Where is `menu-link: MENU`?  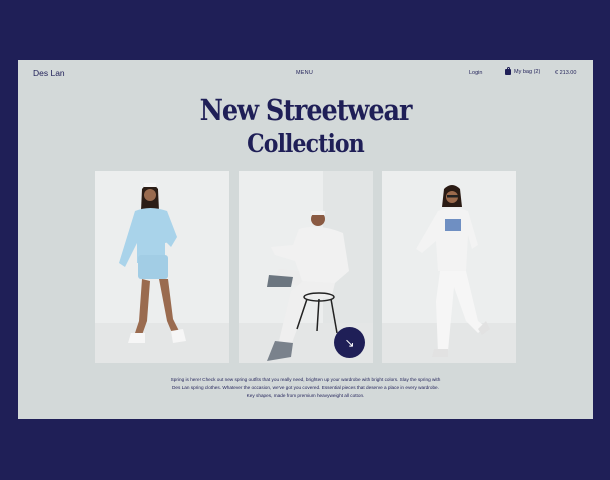 menu-link: MENU is located at coordinates (304, 73).